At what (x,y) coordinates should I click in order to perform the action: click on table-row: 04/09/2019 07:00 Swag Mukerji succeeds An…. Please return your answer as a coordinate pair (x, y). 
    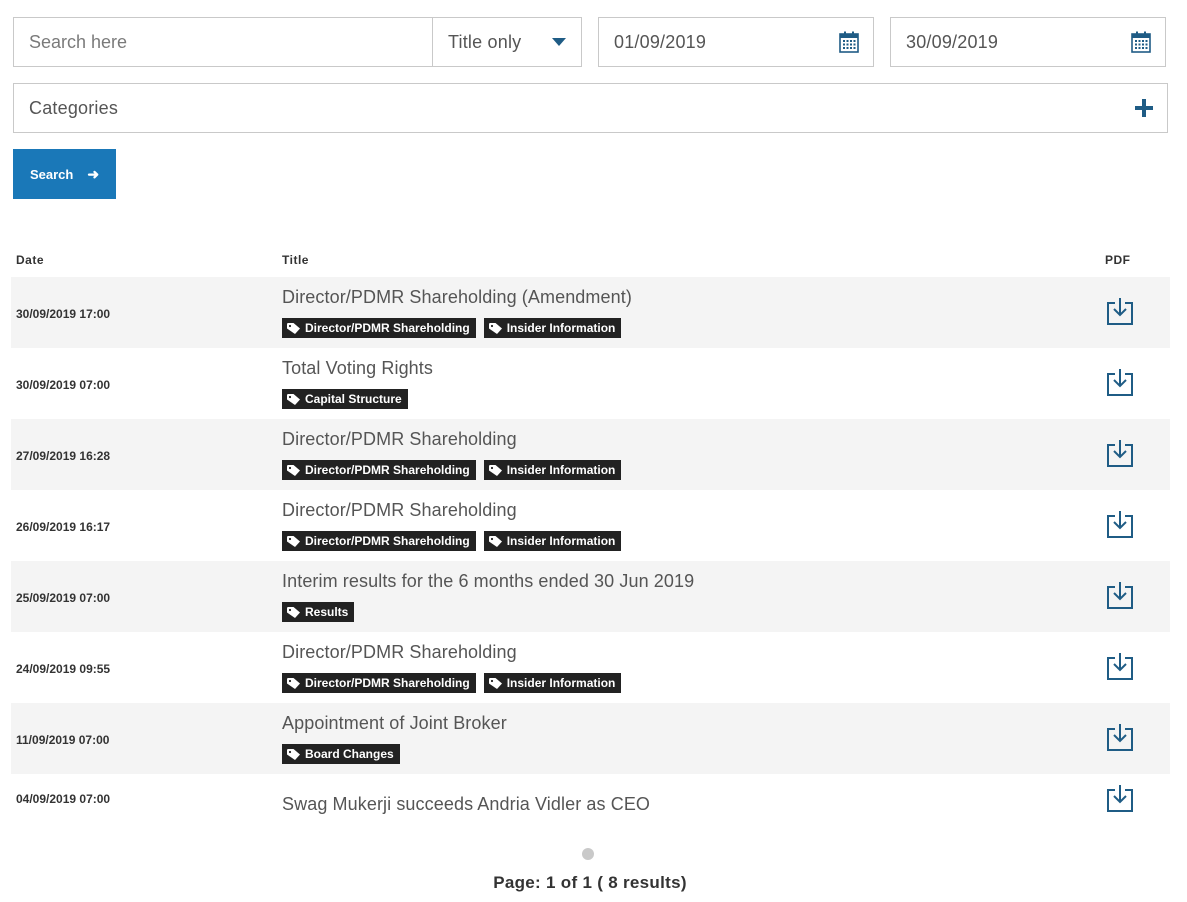
    Looking at the image, I should click on (590, 803).